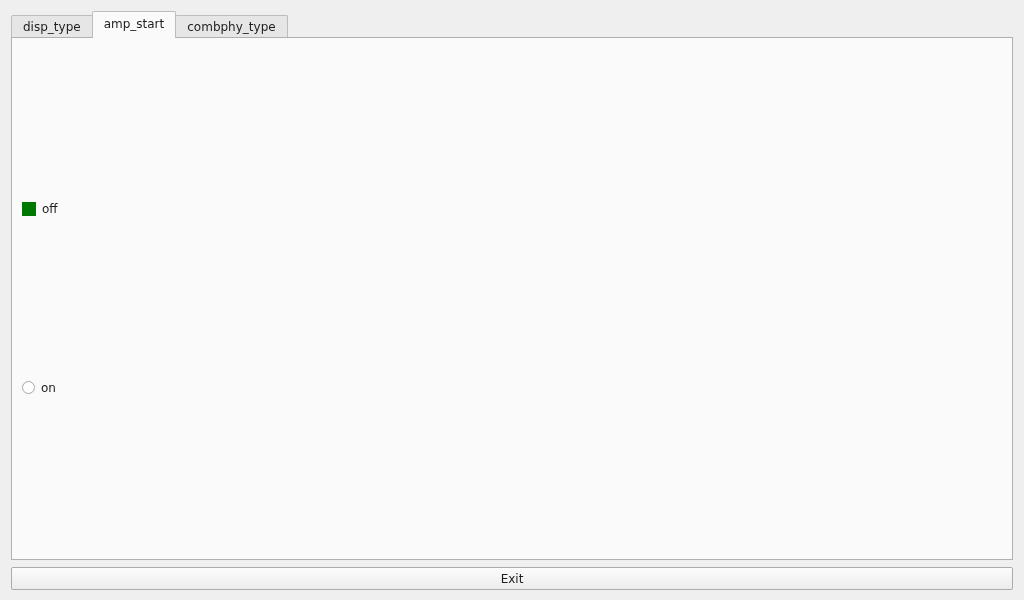  What do you see at coordinates (134, 24) in the screenshot?
I see `tab: amp_start` at bounding box center [134, 24].